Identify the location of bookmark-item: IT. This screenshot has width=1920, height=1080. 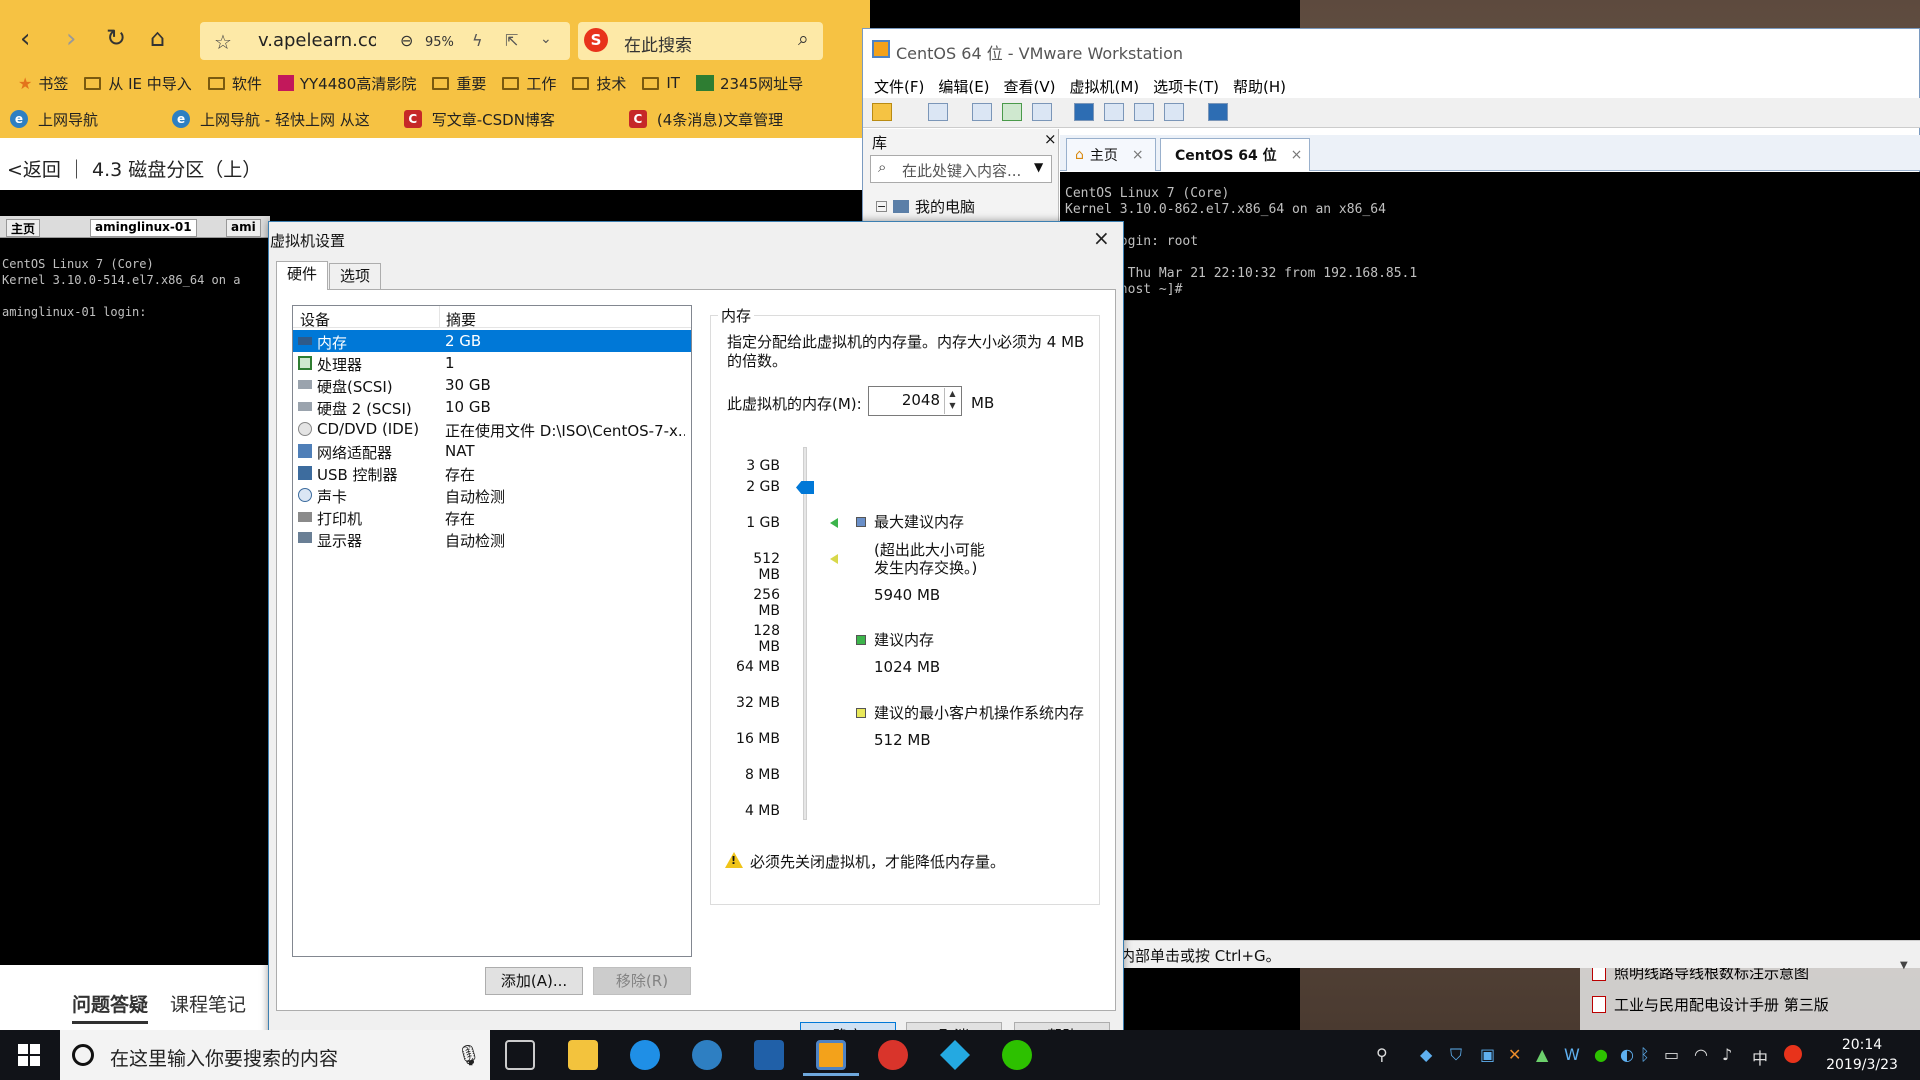
(661, 83).